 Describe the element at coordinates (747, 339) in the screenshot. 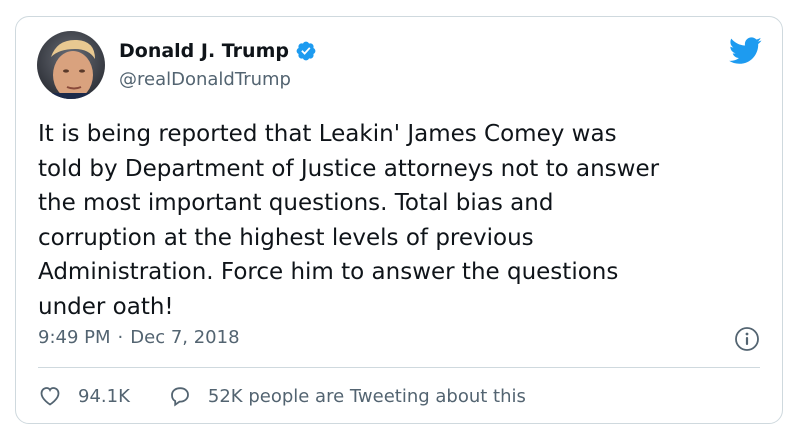

I see `info-icon` at that location.